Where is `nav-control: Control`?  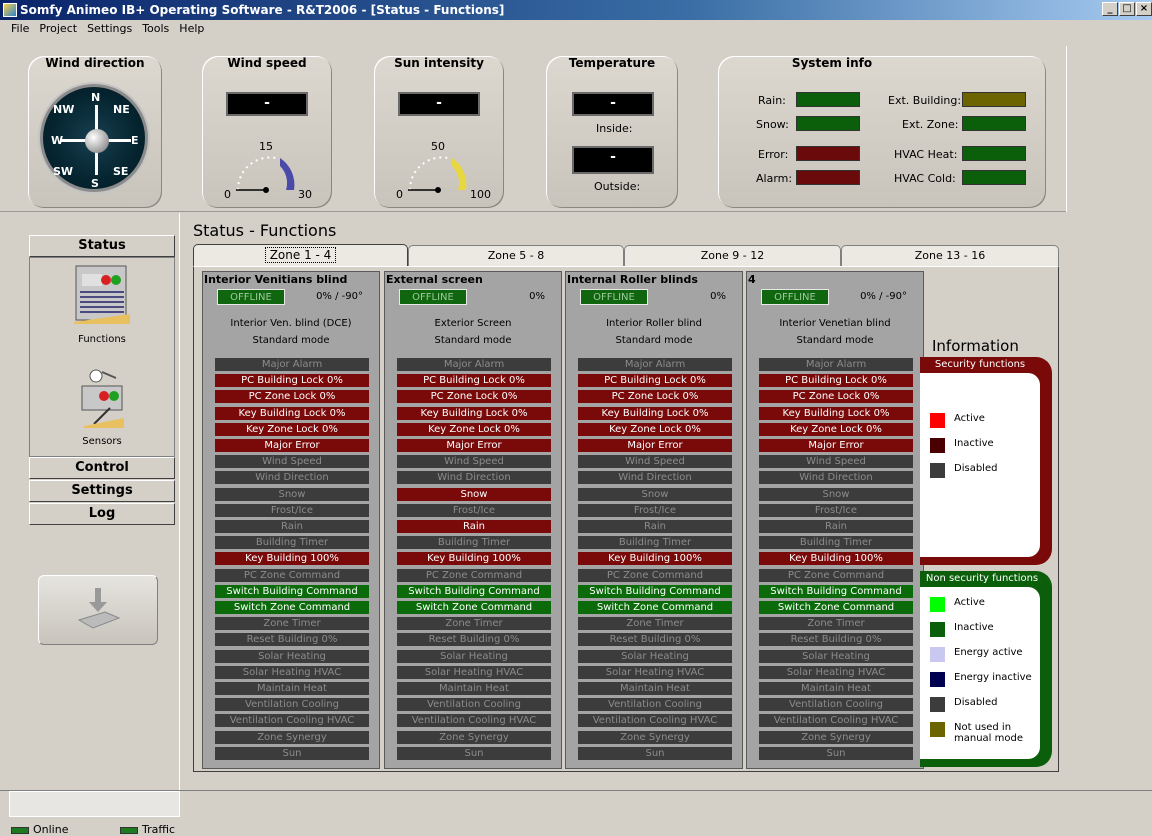
nav-control: Control is located at coordinates (102, 468).